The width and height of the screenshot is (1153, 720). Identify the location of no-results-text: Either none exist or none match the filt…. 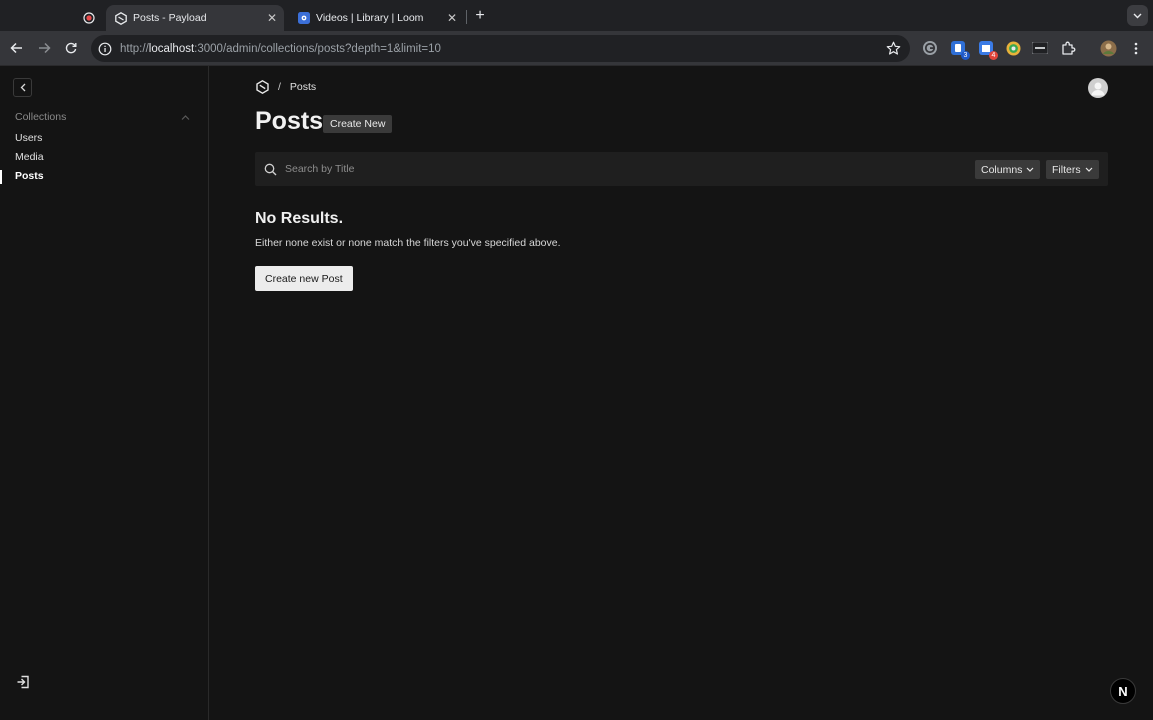
(408, 243).